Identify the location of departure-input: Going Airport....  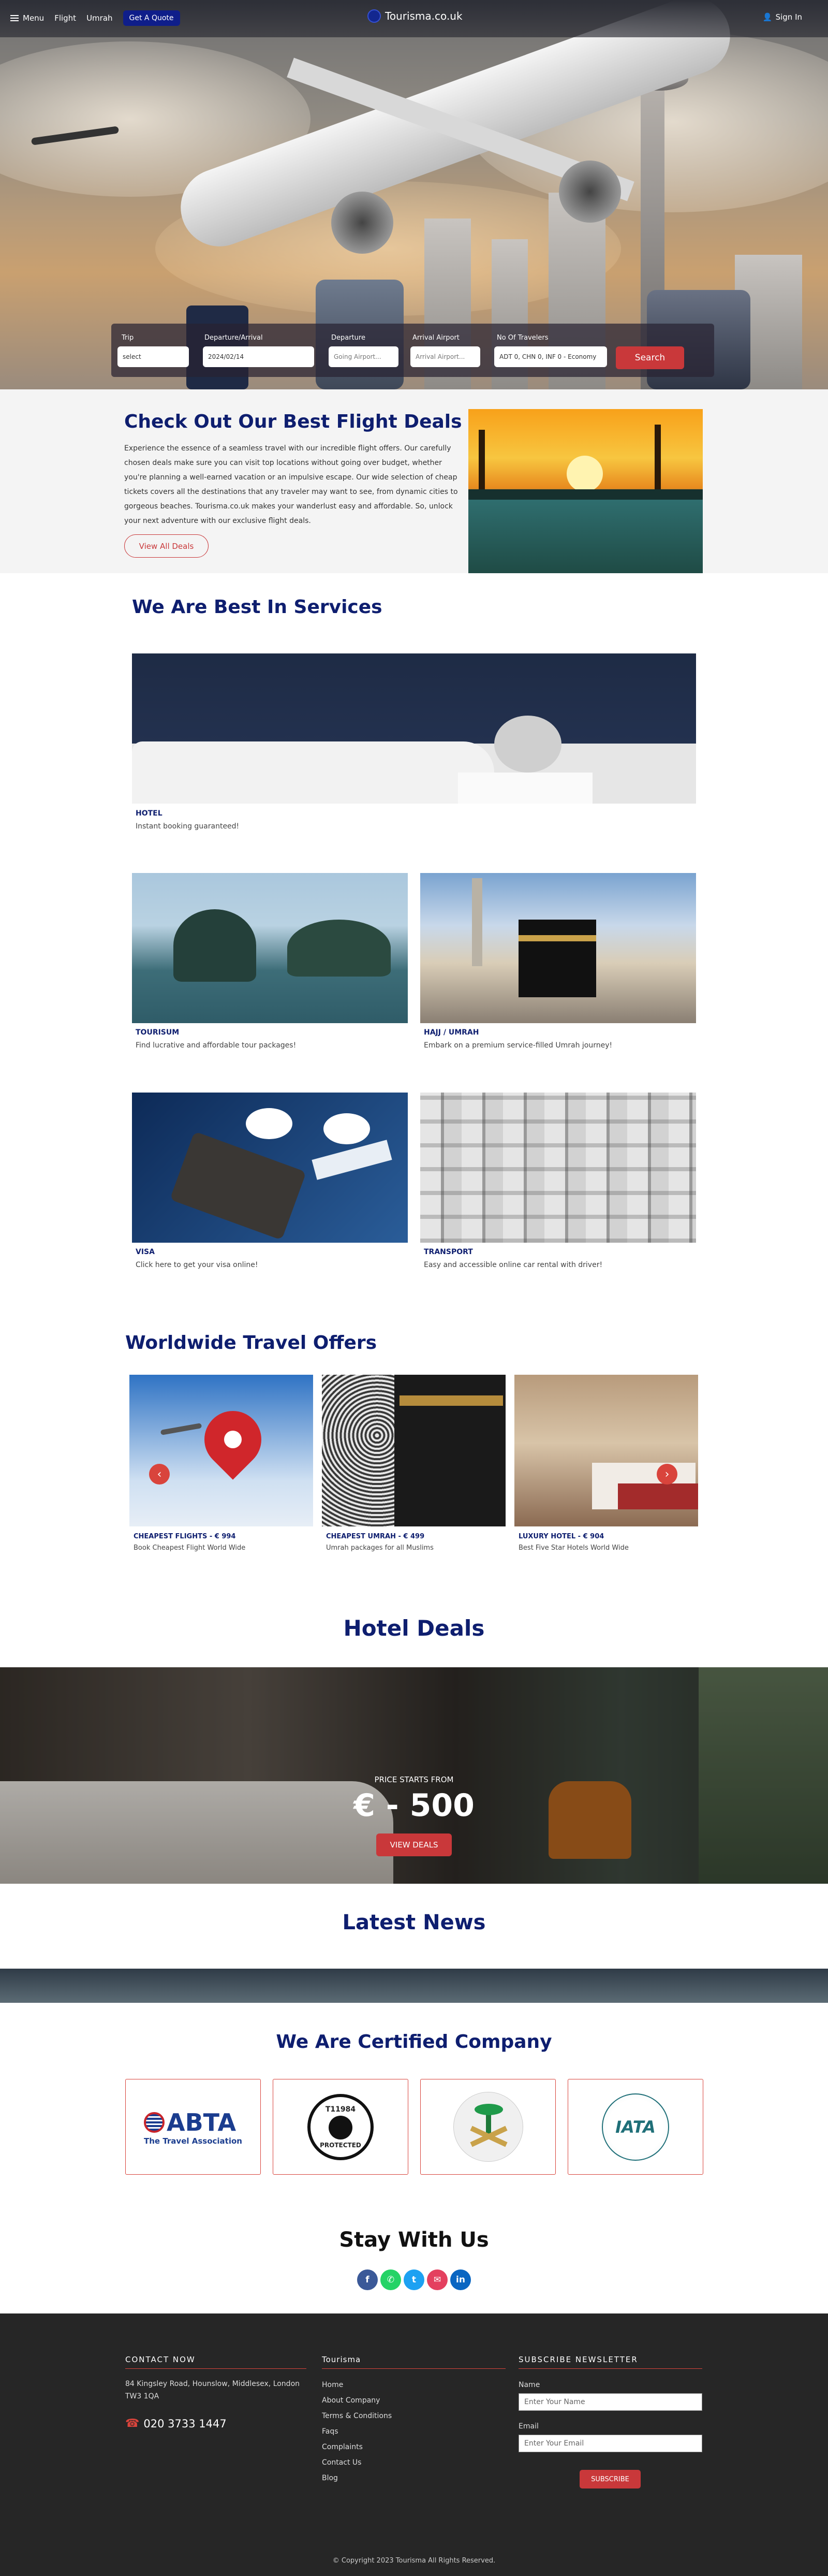
(363, 357).